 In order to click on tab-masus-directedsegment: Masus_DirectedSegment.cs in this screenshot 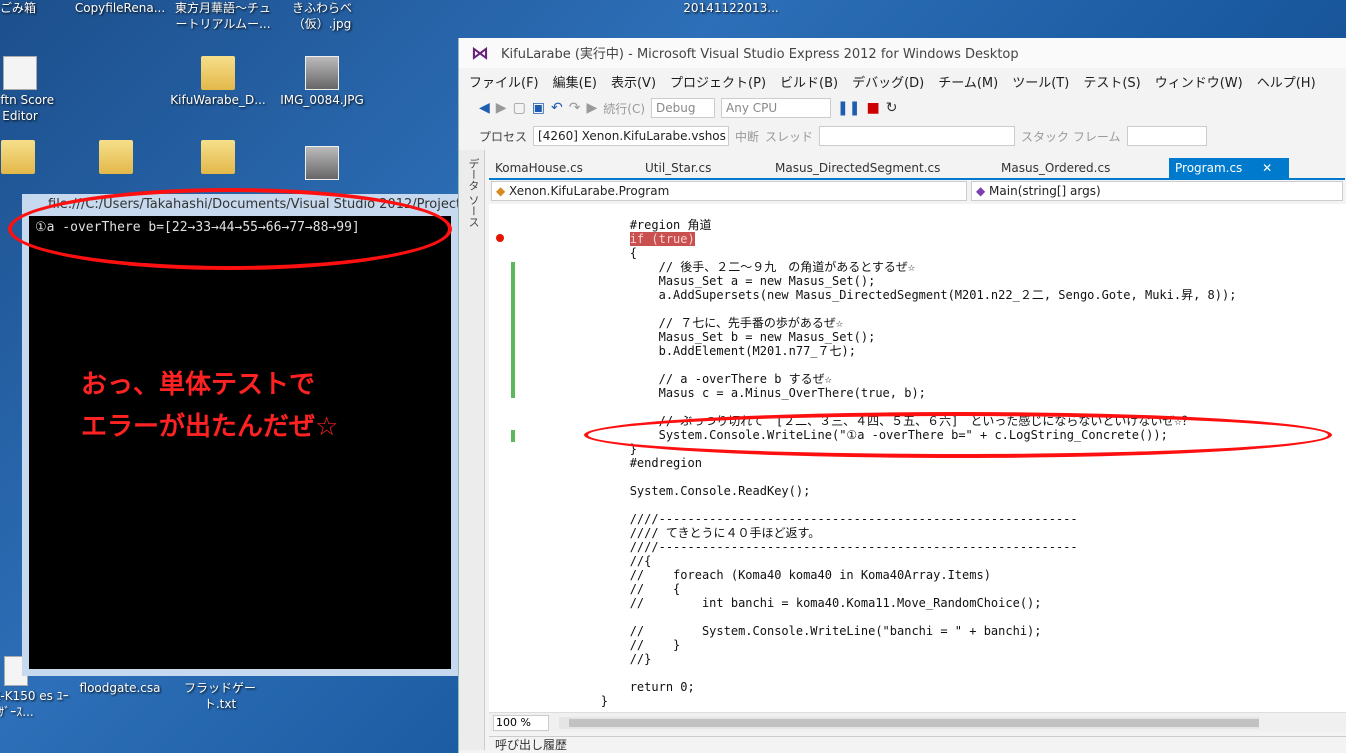, I will do `click(882, 168)`.